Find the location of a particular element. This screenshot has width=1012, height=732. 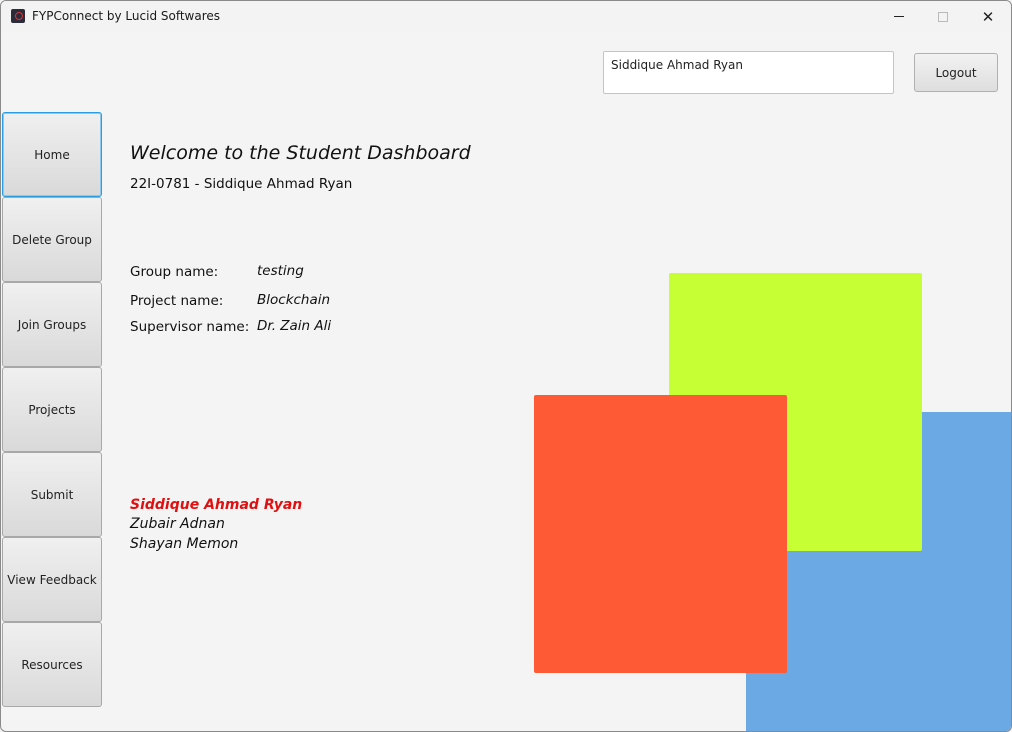

maximize-icon is located at coordinates (943, 16).